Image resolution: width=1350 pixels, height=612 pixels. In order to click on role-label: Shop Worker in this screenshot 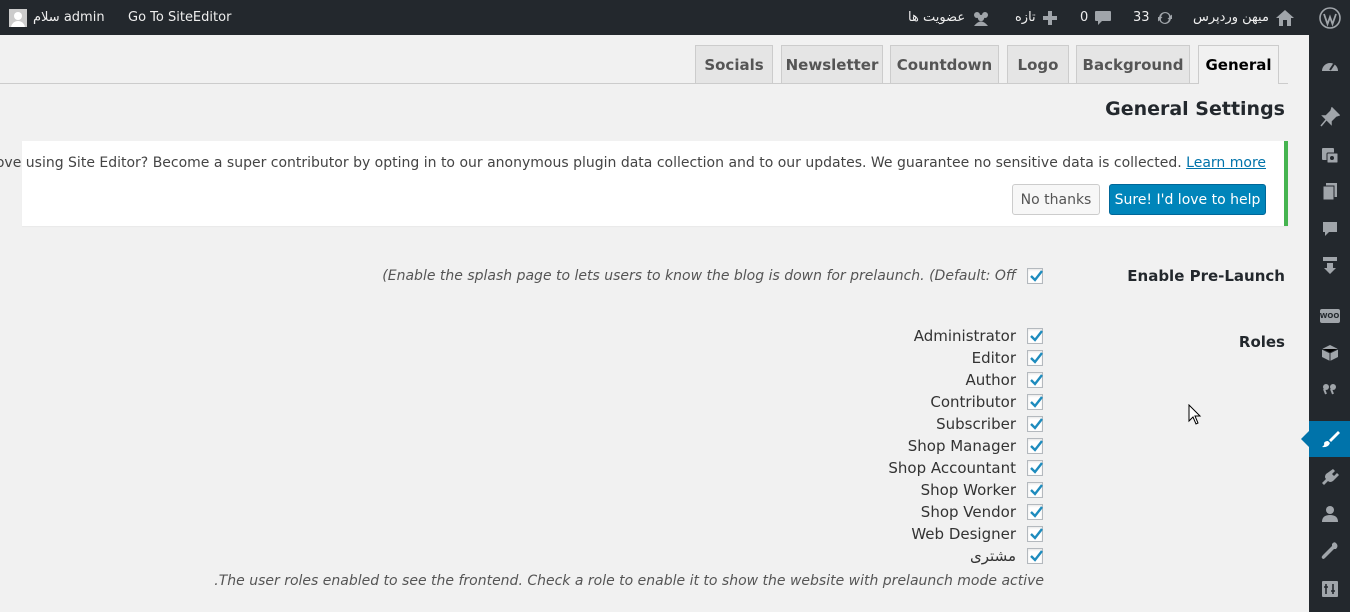, I will do `click(968, 490)`.